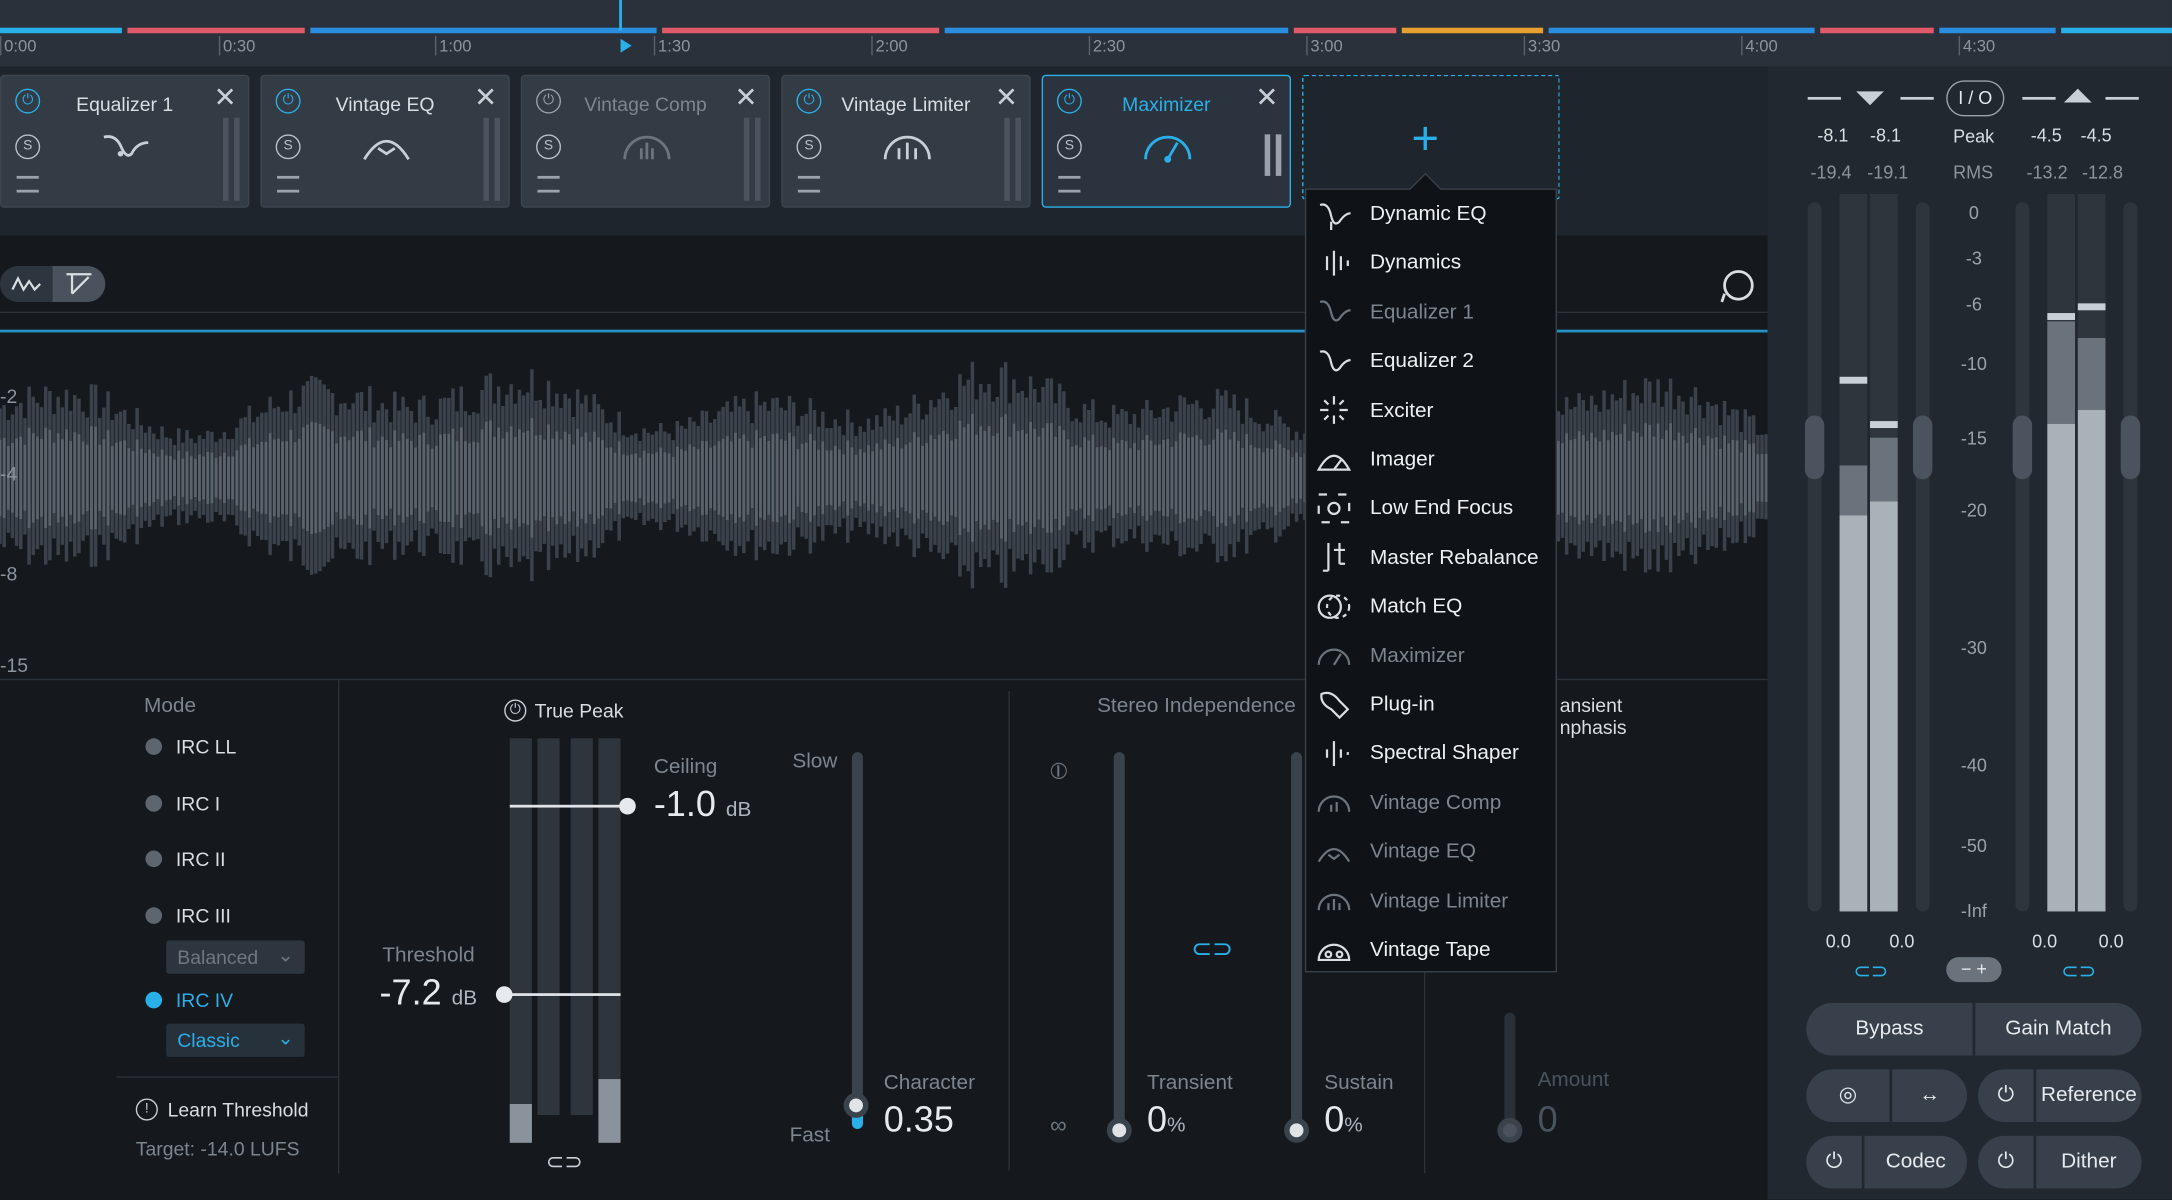 This screenshot has height=1200, width=2172. What do you see at coordinates (2006, 1096) in the screenshot?
I see `reference-power-icon: ⏻` at bounding box center [2006, 1096].